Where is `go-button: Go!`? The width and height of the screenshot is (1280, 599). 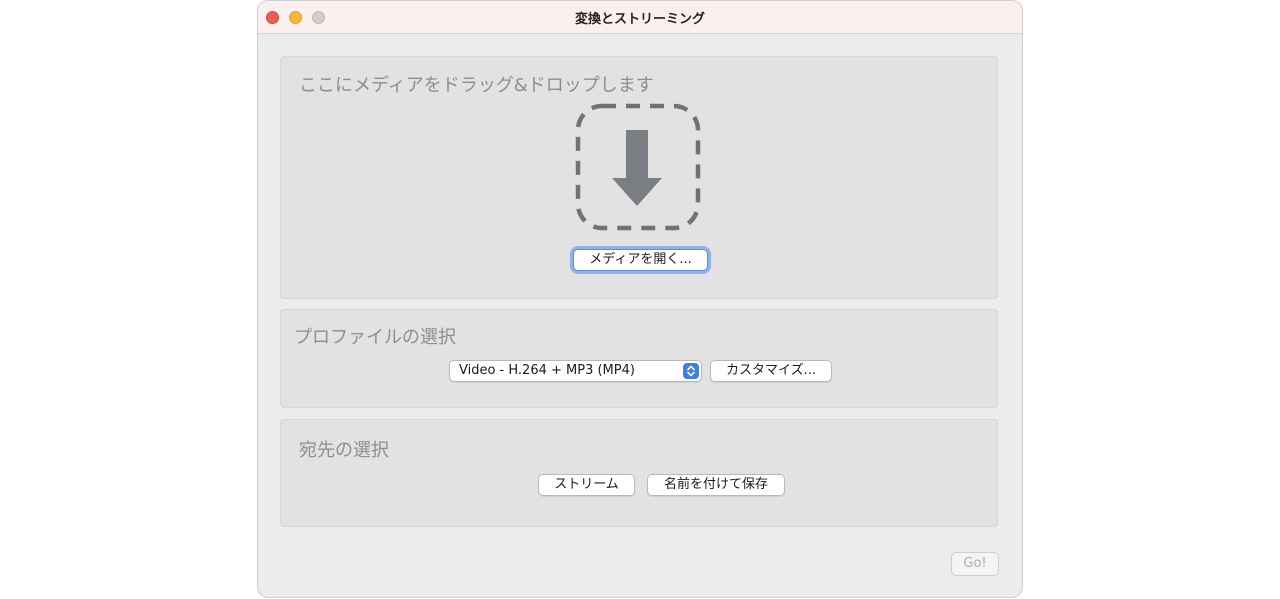 go-button: Go! is located at coordinates (975, 564).